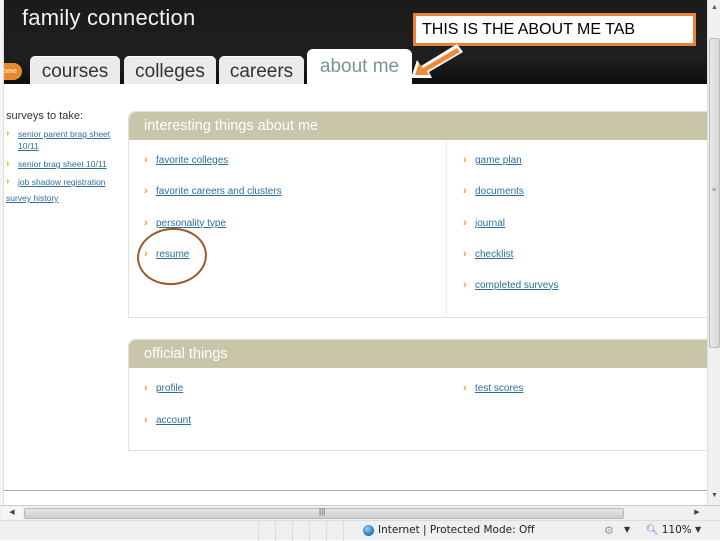 This screenshot has height=541, width=720. What do you see at coordinates (368, 530) in the screenshot?
I see `globe-icon` at bounding box center [368, 530].